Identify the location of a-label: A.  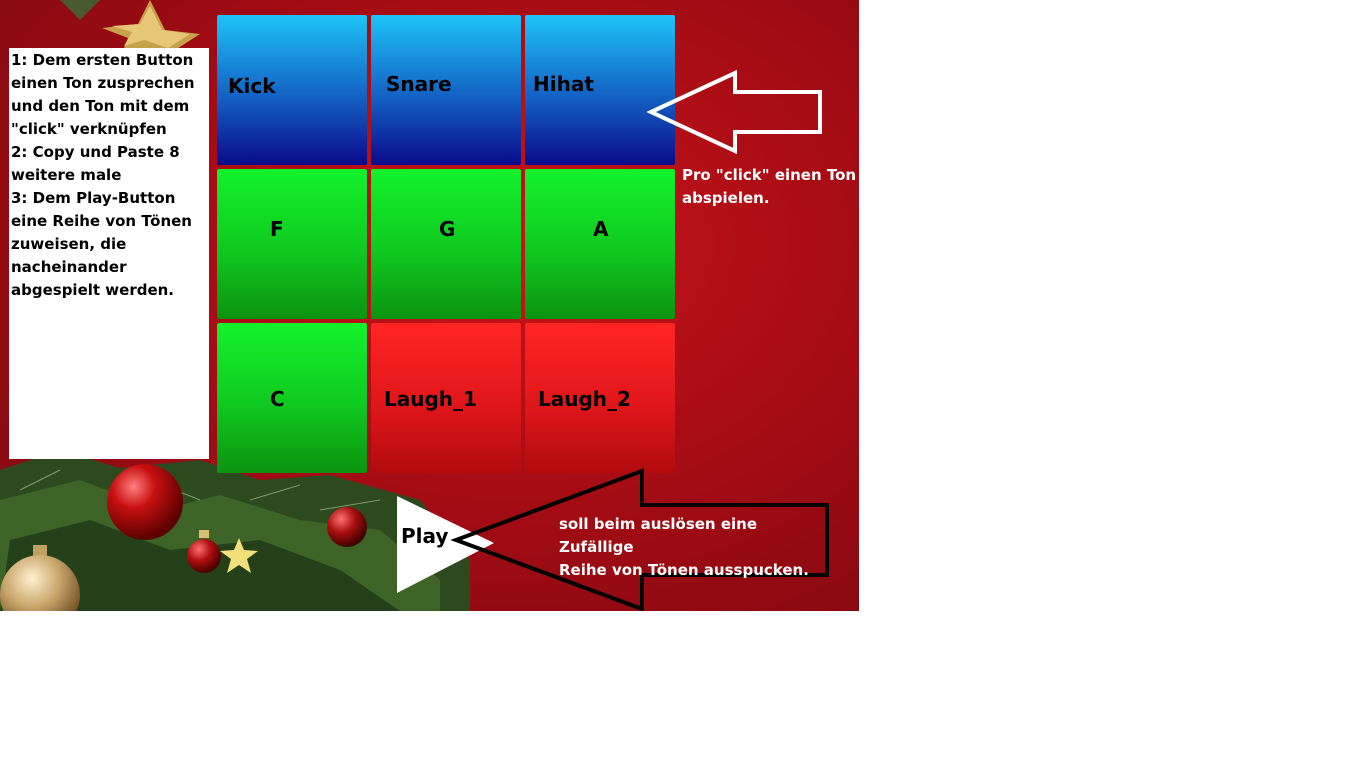
(601, 229).